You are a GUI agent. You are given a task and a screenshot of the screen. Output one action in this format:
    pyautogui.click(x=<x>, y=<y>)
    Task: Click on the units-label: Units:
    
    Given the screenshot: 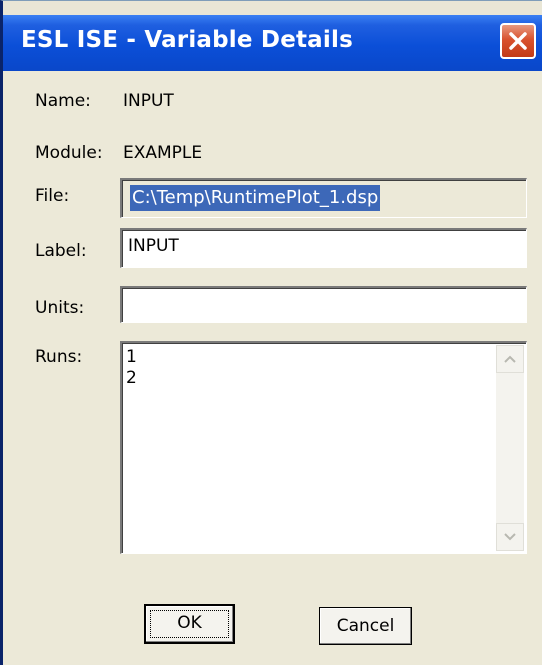 What is the action you would take?
    pyautogui.click(x=60, y=308)
    